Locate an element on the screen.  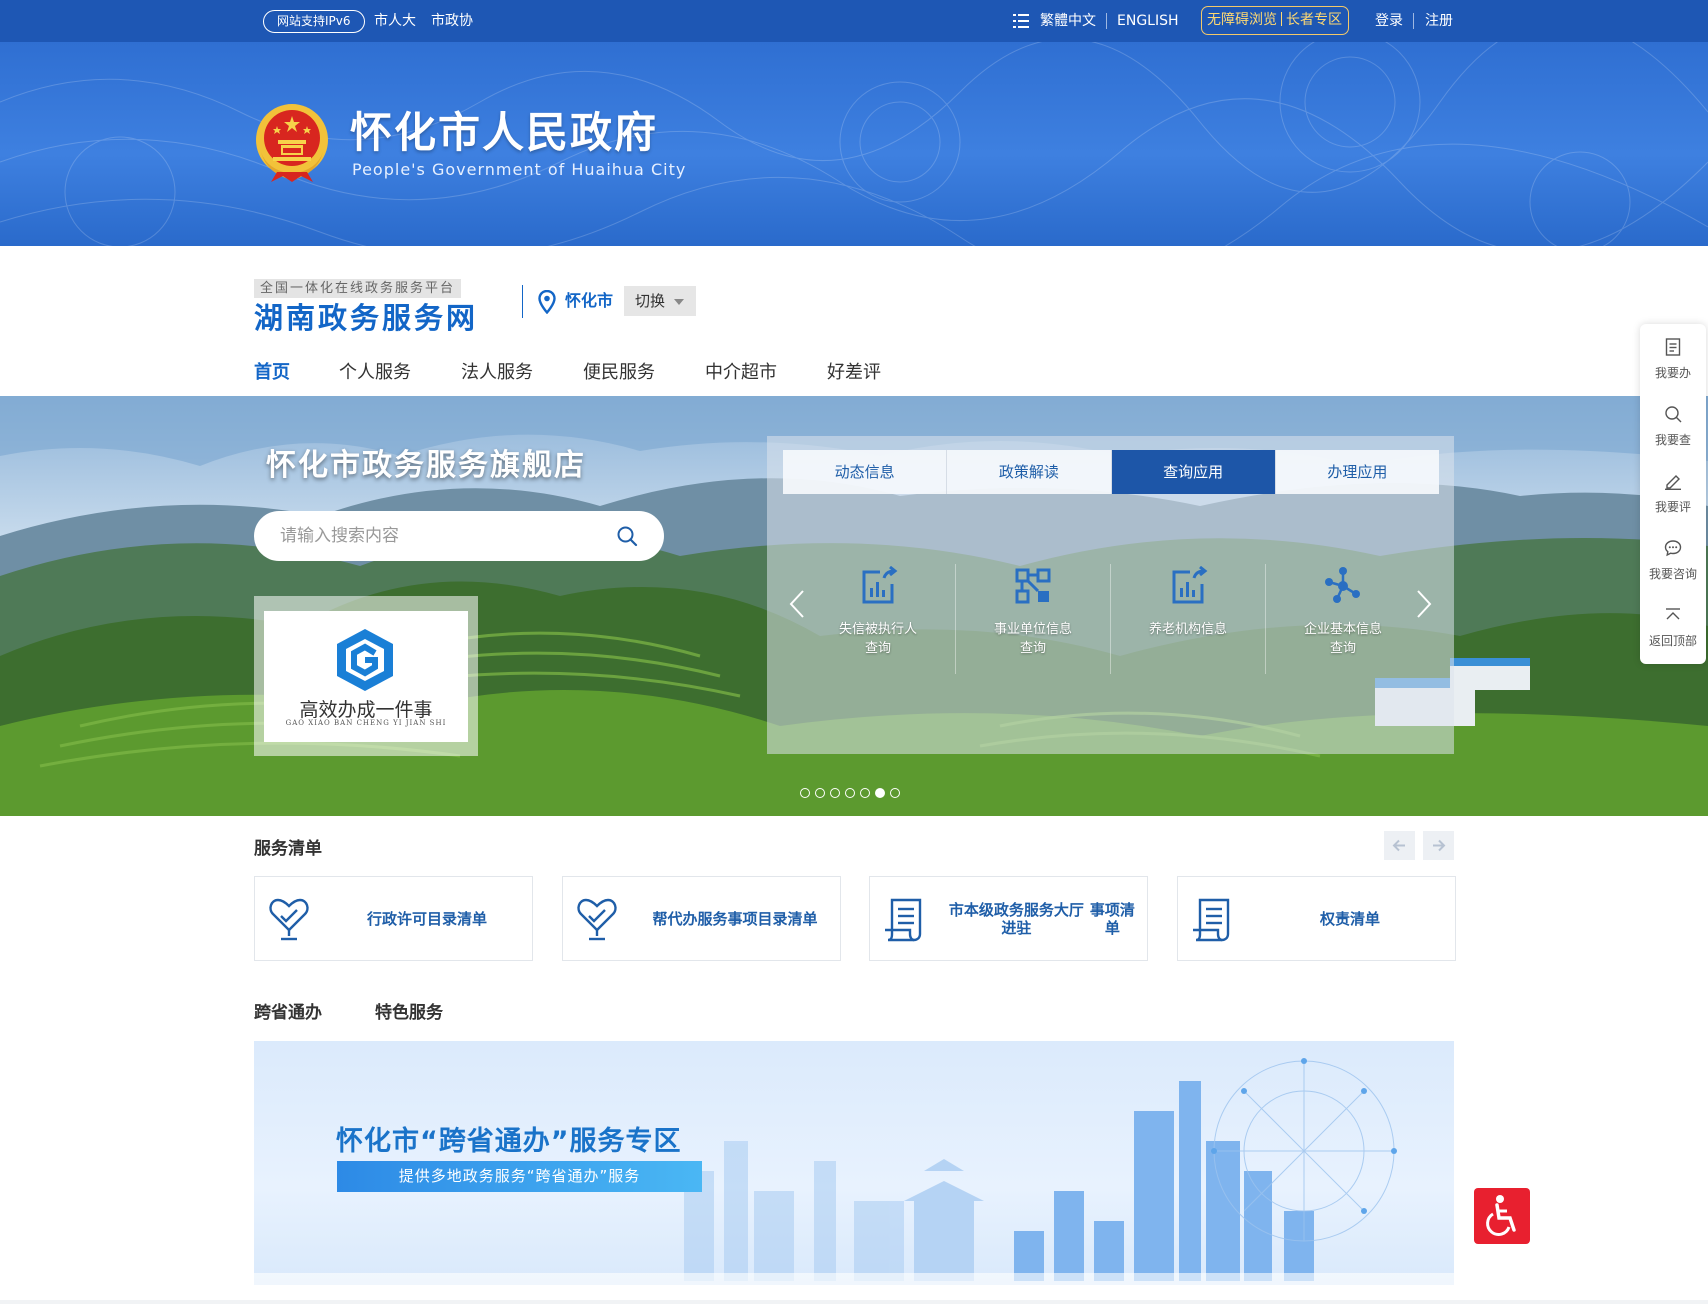
shortcut-consult: 我要咨询 is located at coordinates (1673, 558).